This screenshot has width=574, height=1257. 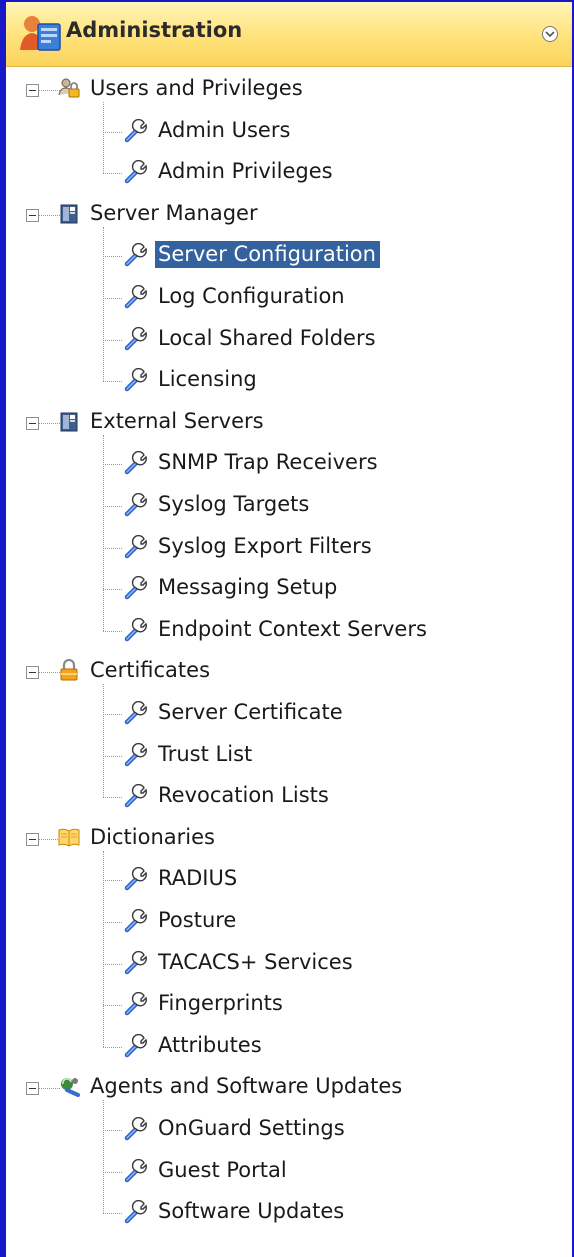 What do you see at coordinates (248, 587) in the screenshot?
I see `tree-item-messaging-setup: Messaging Setup` at bounding box center [248, 587].